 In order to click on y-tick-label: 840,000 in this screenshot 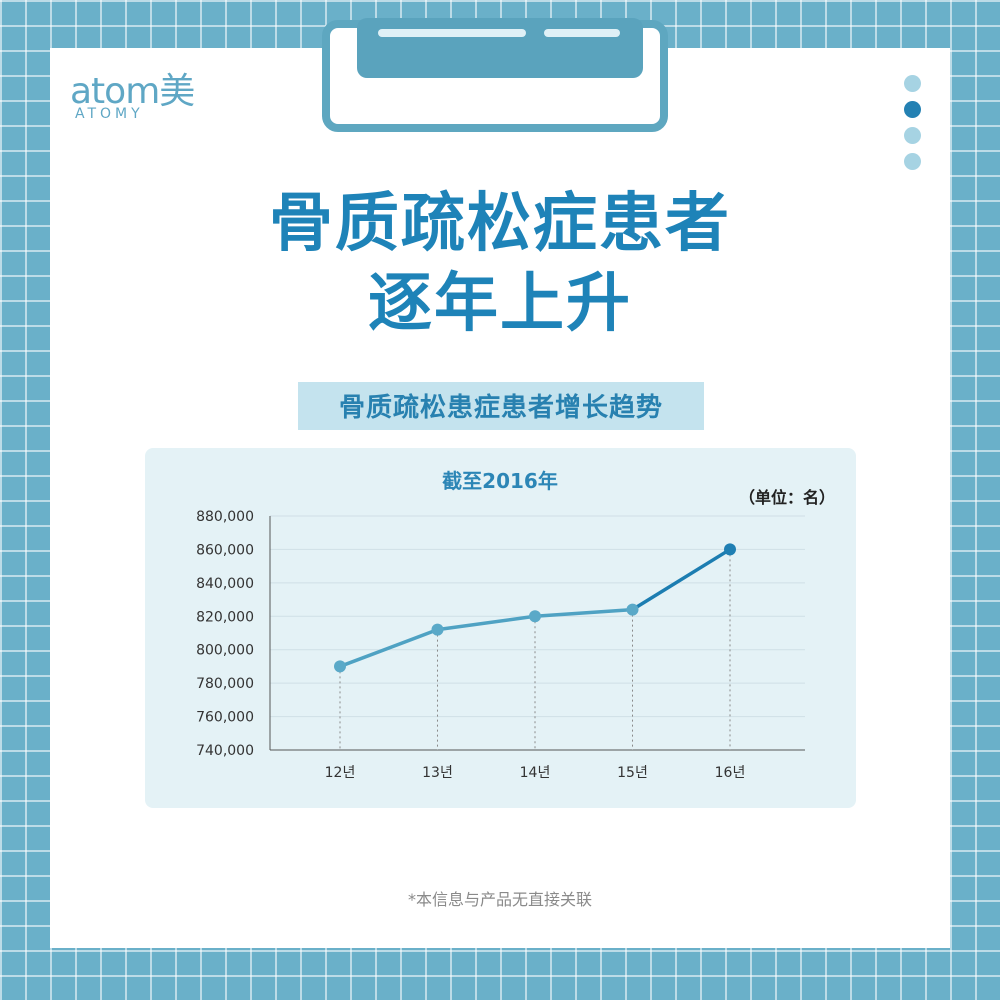, I will do `click(225, 584)`.